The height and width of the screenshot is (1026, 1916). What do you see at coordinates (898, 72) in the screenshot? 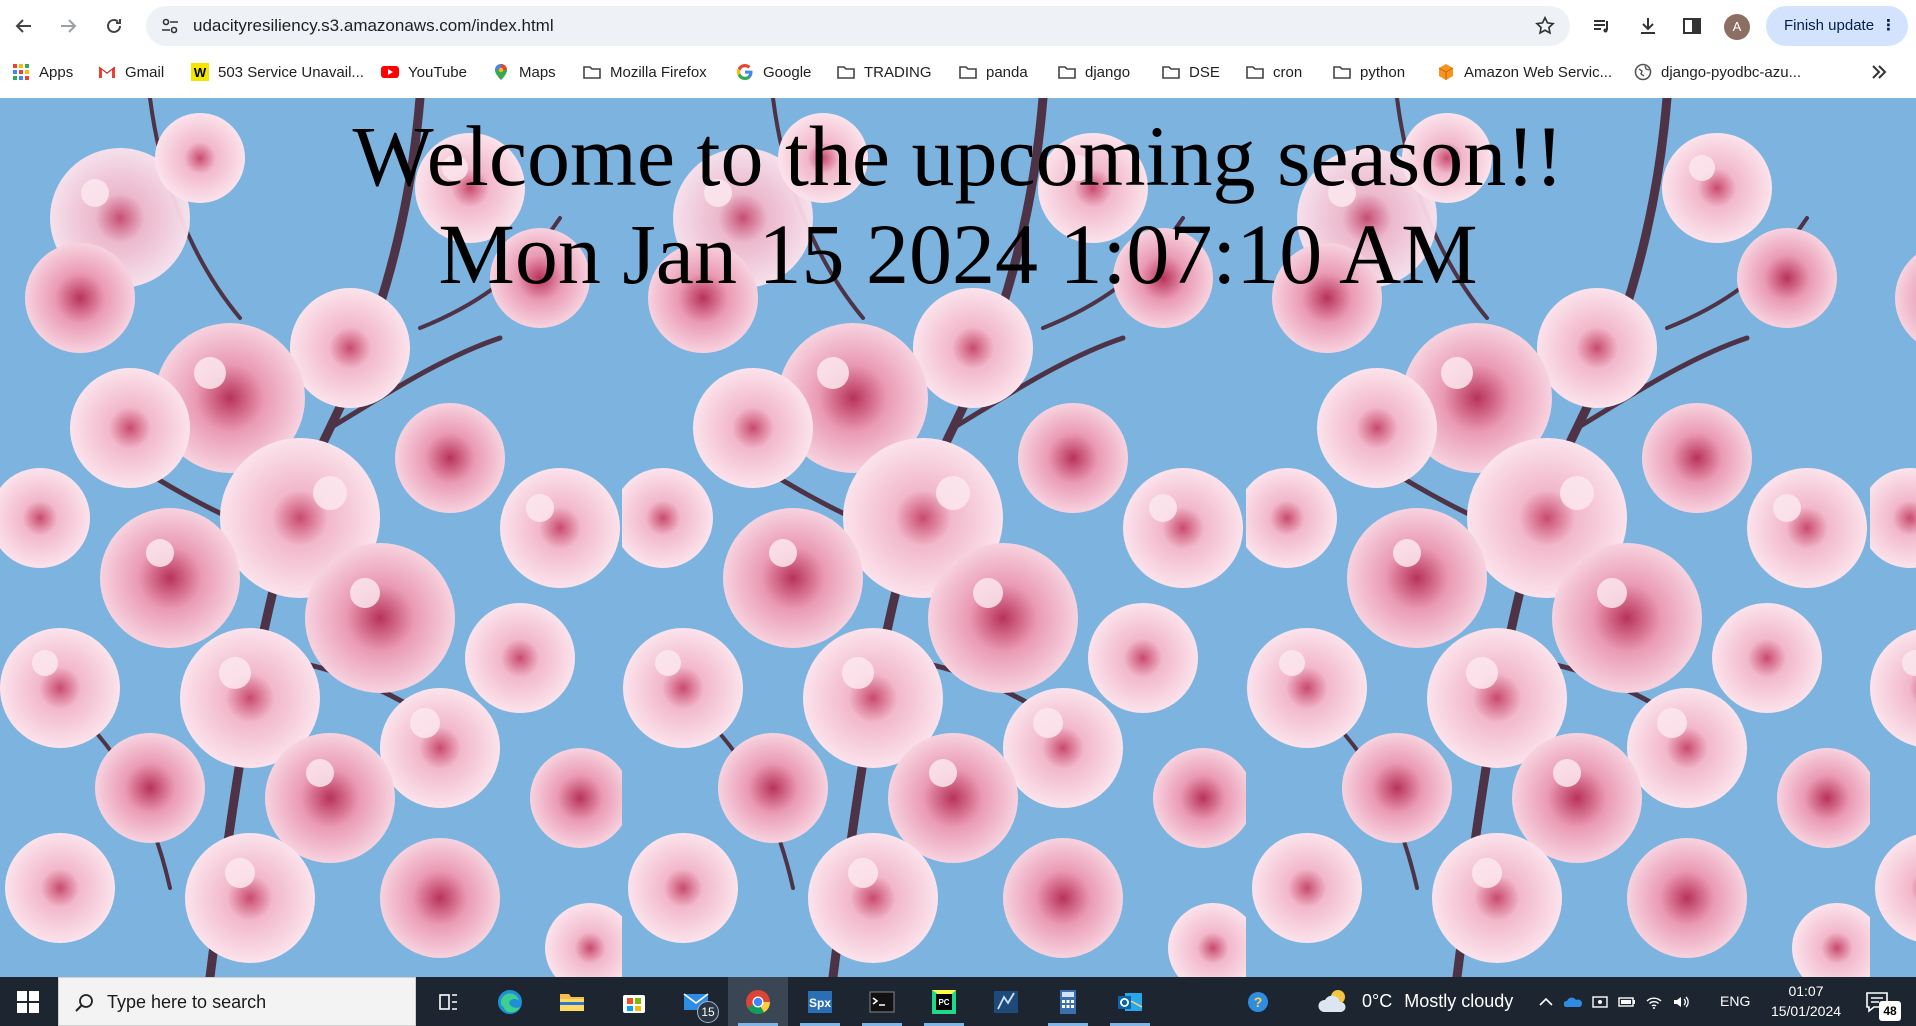
I see `bookmark-label: TRADING` at bounding box center [898, 72].